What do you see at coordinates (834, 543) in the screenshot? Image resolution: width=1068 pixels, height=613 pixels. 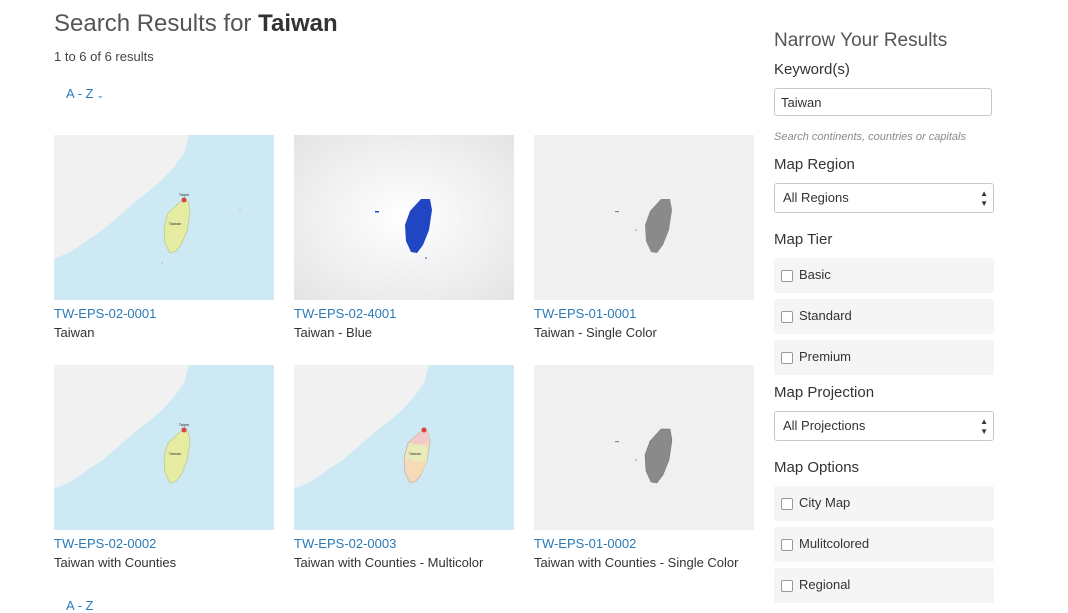 I see `option-label: Mulitcolored` at bounding box center [834, 543].